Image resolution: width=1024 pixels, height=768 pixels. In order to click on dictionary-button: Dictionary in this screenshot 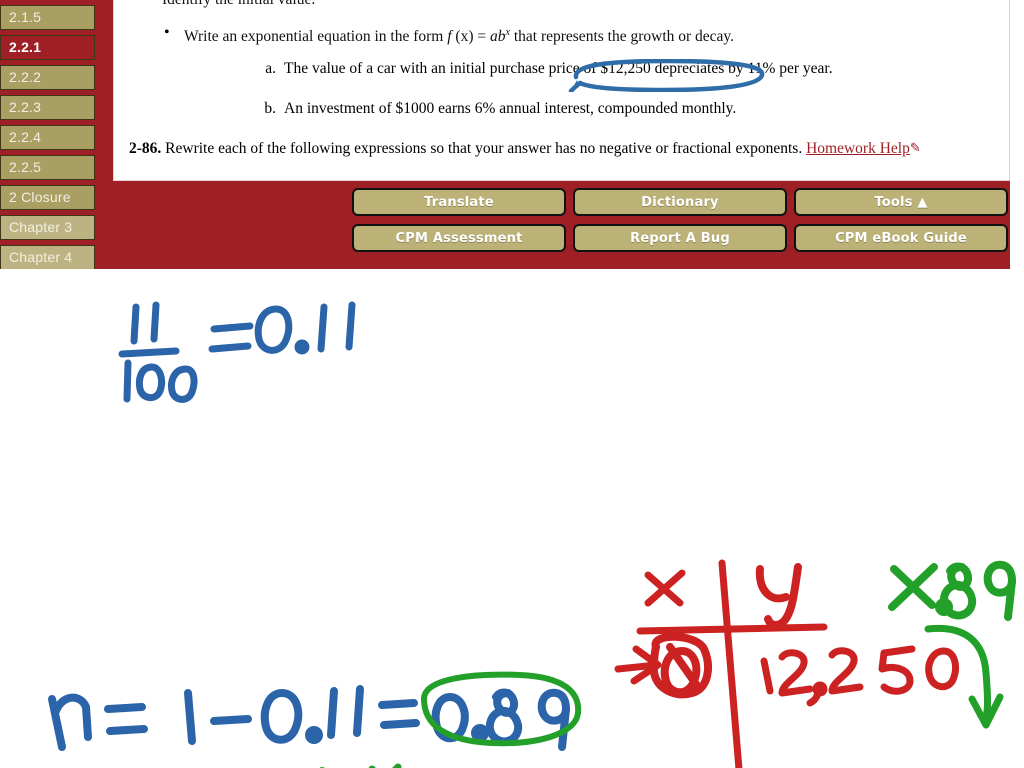, I will do `click(680, 202)`.